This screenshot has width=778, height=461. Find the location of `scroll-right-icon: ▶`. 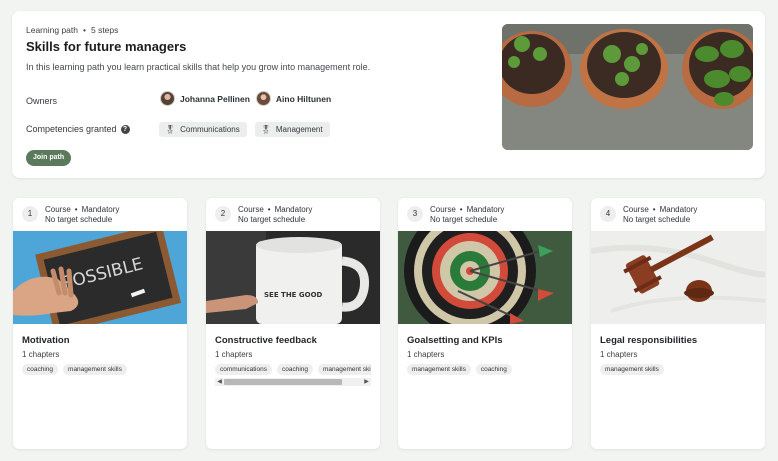

scroll-right-icon: ▶ is located at coordinates (366, 382).